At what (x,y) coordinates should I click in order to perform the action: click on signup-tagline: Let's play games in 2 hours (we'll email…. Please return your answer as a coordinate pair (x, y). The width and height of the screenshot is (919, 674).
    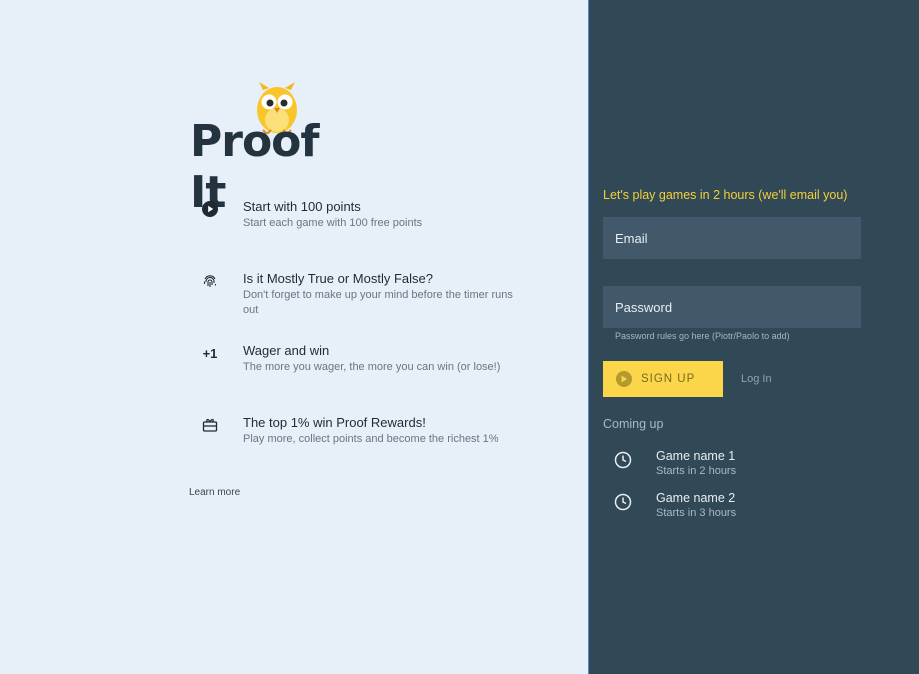
    Looking at the image, I should click on (725, 195).